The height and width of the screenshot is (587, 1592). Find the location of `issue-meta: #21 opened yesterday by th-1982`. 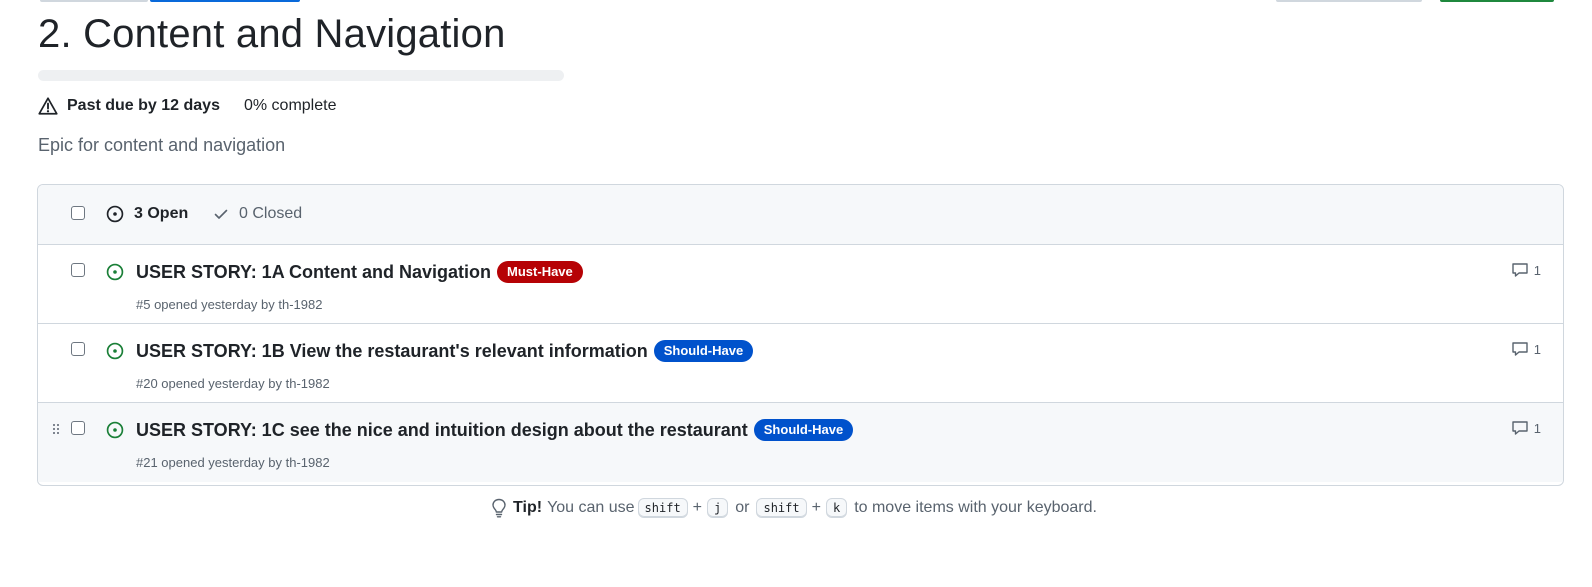

issue-meta: #21 opened yesterday by th-1982 is located at coordinates (233, 462).